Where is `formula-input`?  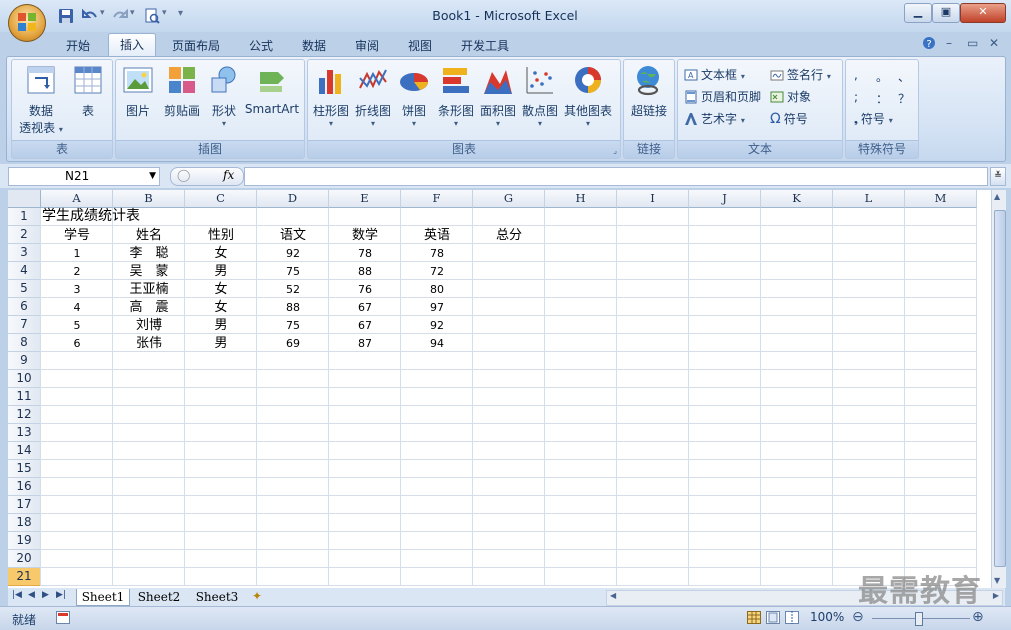
formula-input is located at coordinates (616, 176).